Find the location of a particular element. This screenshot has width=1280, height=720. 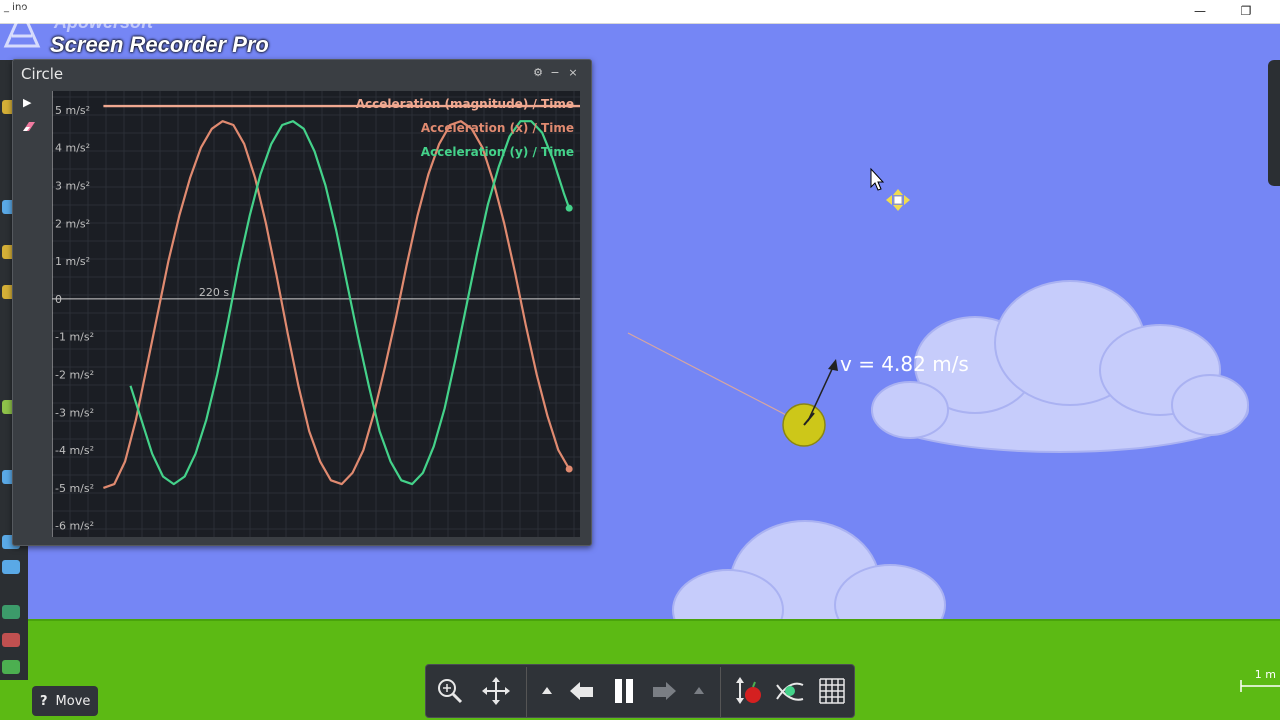

velocity-label: v = 4.82 m/s is located at coordinates (904, 364).